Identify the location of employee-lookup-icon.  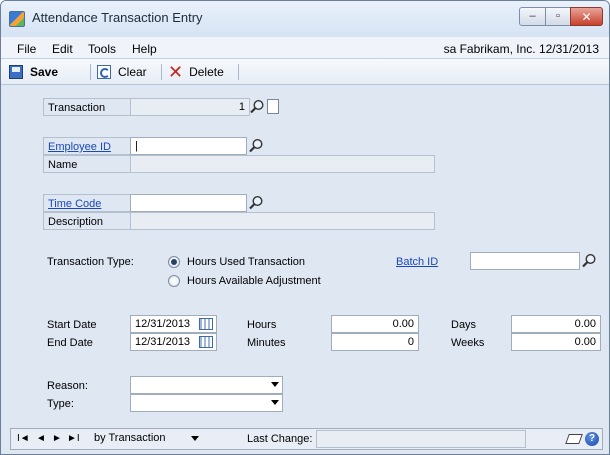
(256, 146).